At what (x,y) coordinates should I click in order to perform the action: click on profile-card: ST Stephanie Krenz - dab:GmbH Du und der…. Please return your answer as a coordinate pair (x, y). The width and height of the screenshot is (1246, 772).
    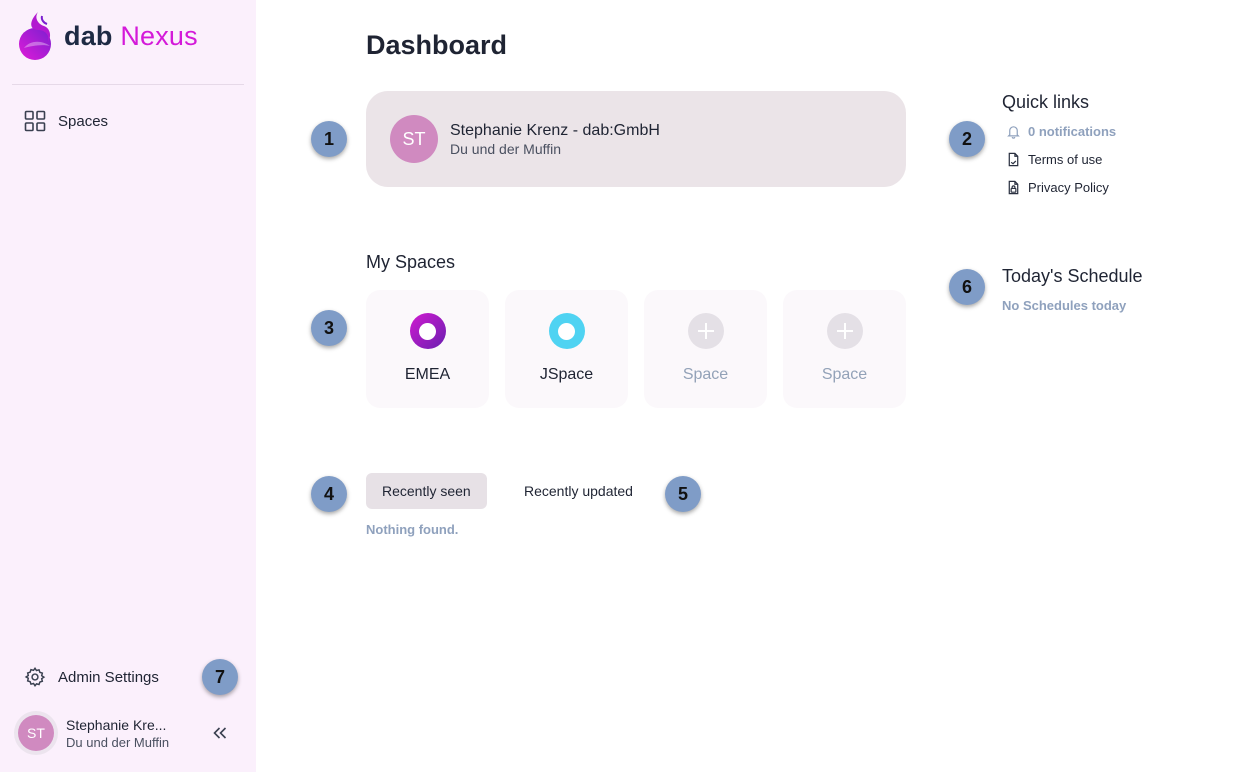
    Looking at the image, I should click on (636, 139).